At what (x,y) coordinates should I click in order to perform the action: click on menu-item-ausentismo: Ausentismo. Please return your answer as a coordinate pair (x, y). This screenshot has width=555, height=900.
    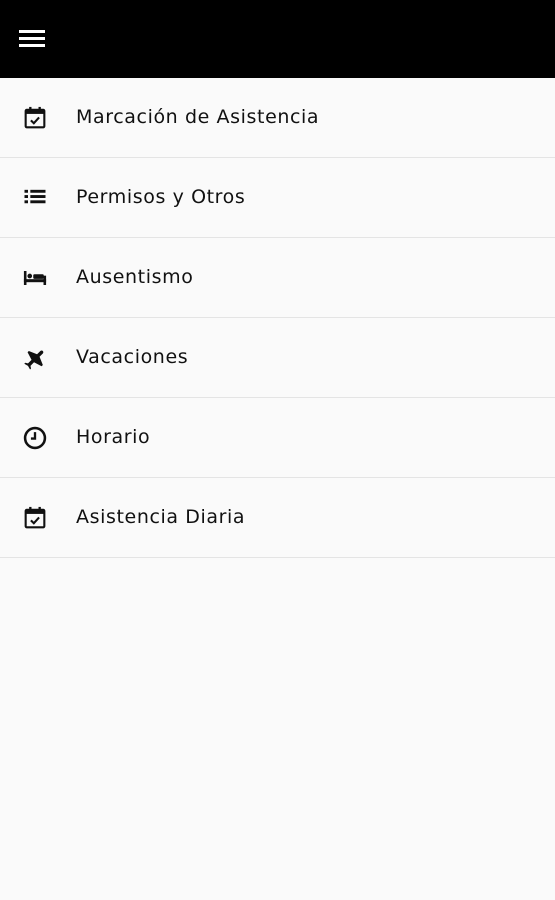
    Looking at the image, I should click on (277, 278).